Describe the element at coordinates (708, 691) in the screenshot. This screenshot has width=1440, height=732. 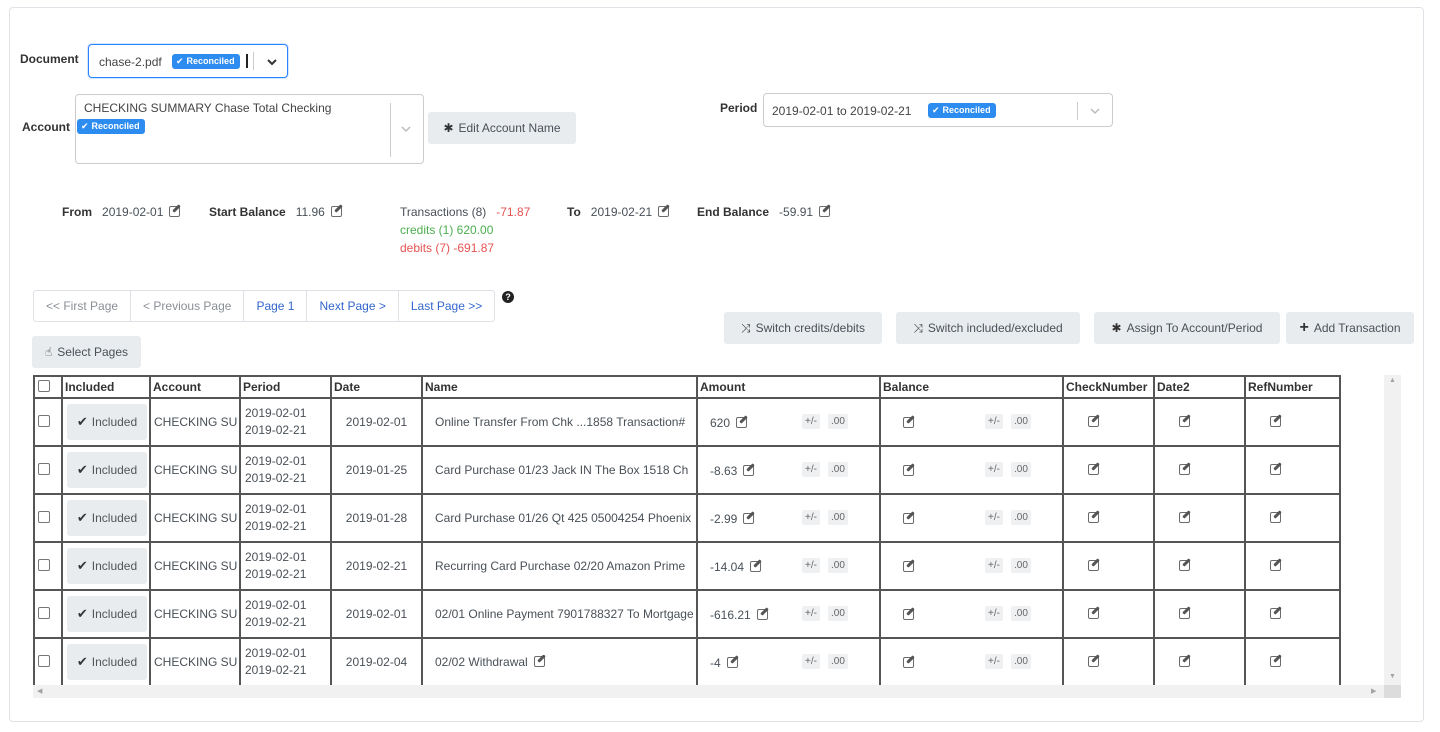
I see `horizontal-scrollbar: ◀ ▶` at that location.